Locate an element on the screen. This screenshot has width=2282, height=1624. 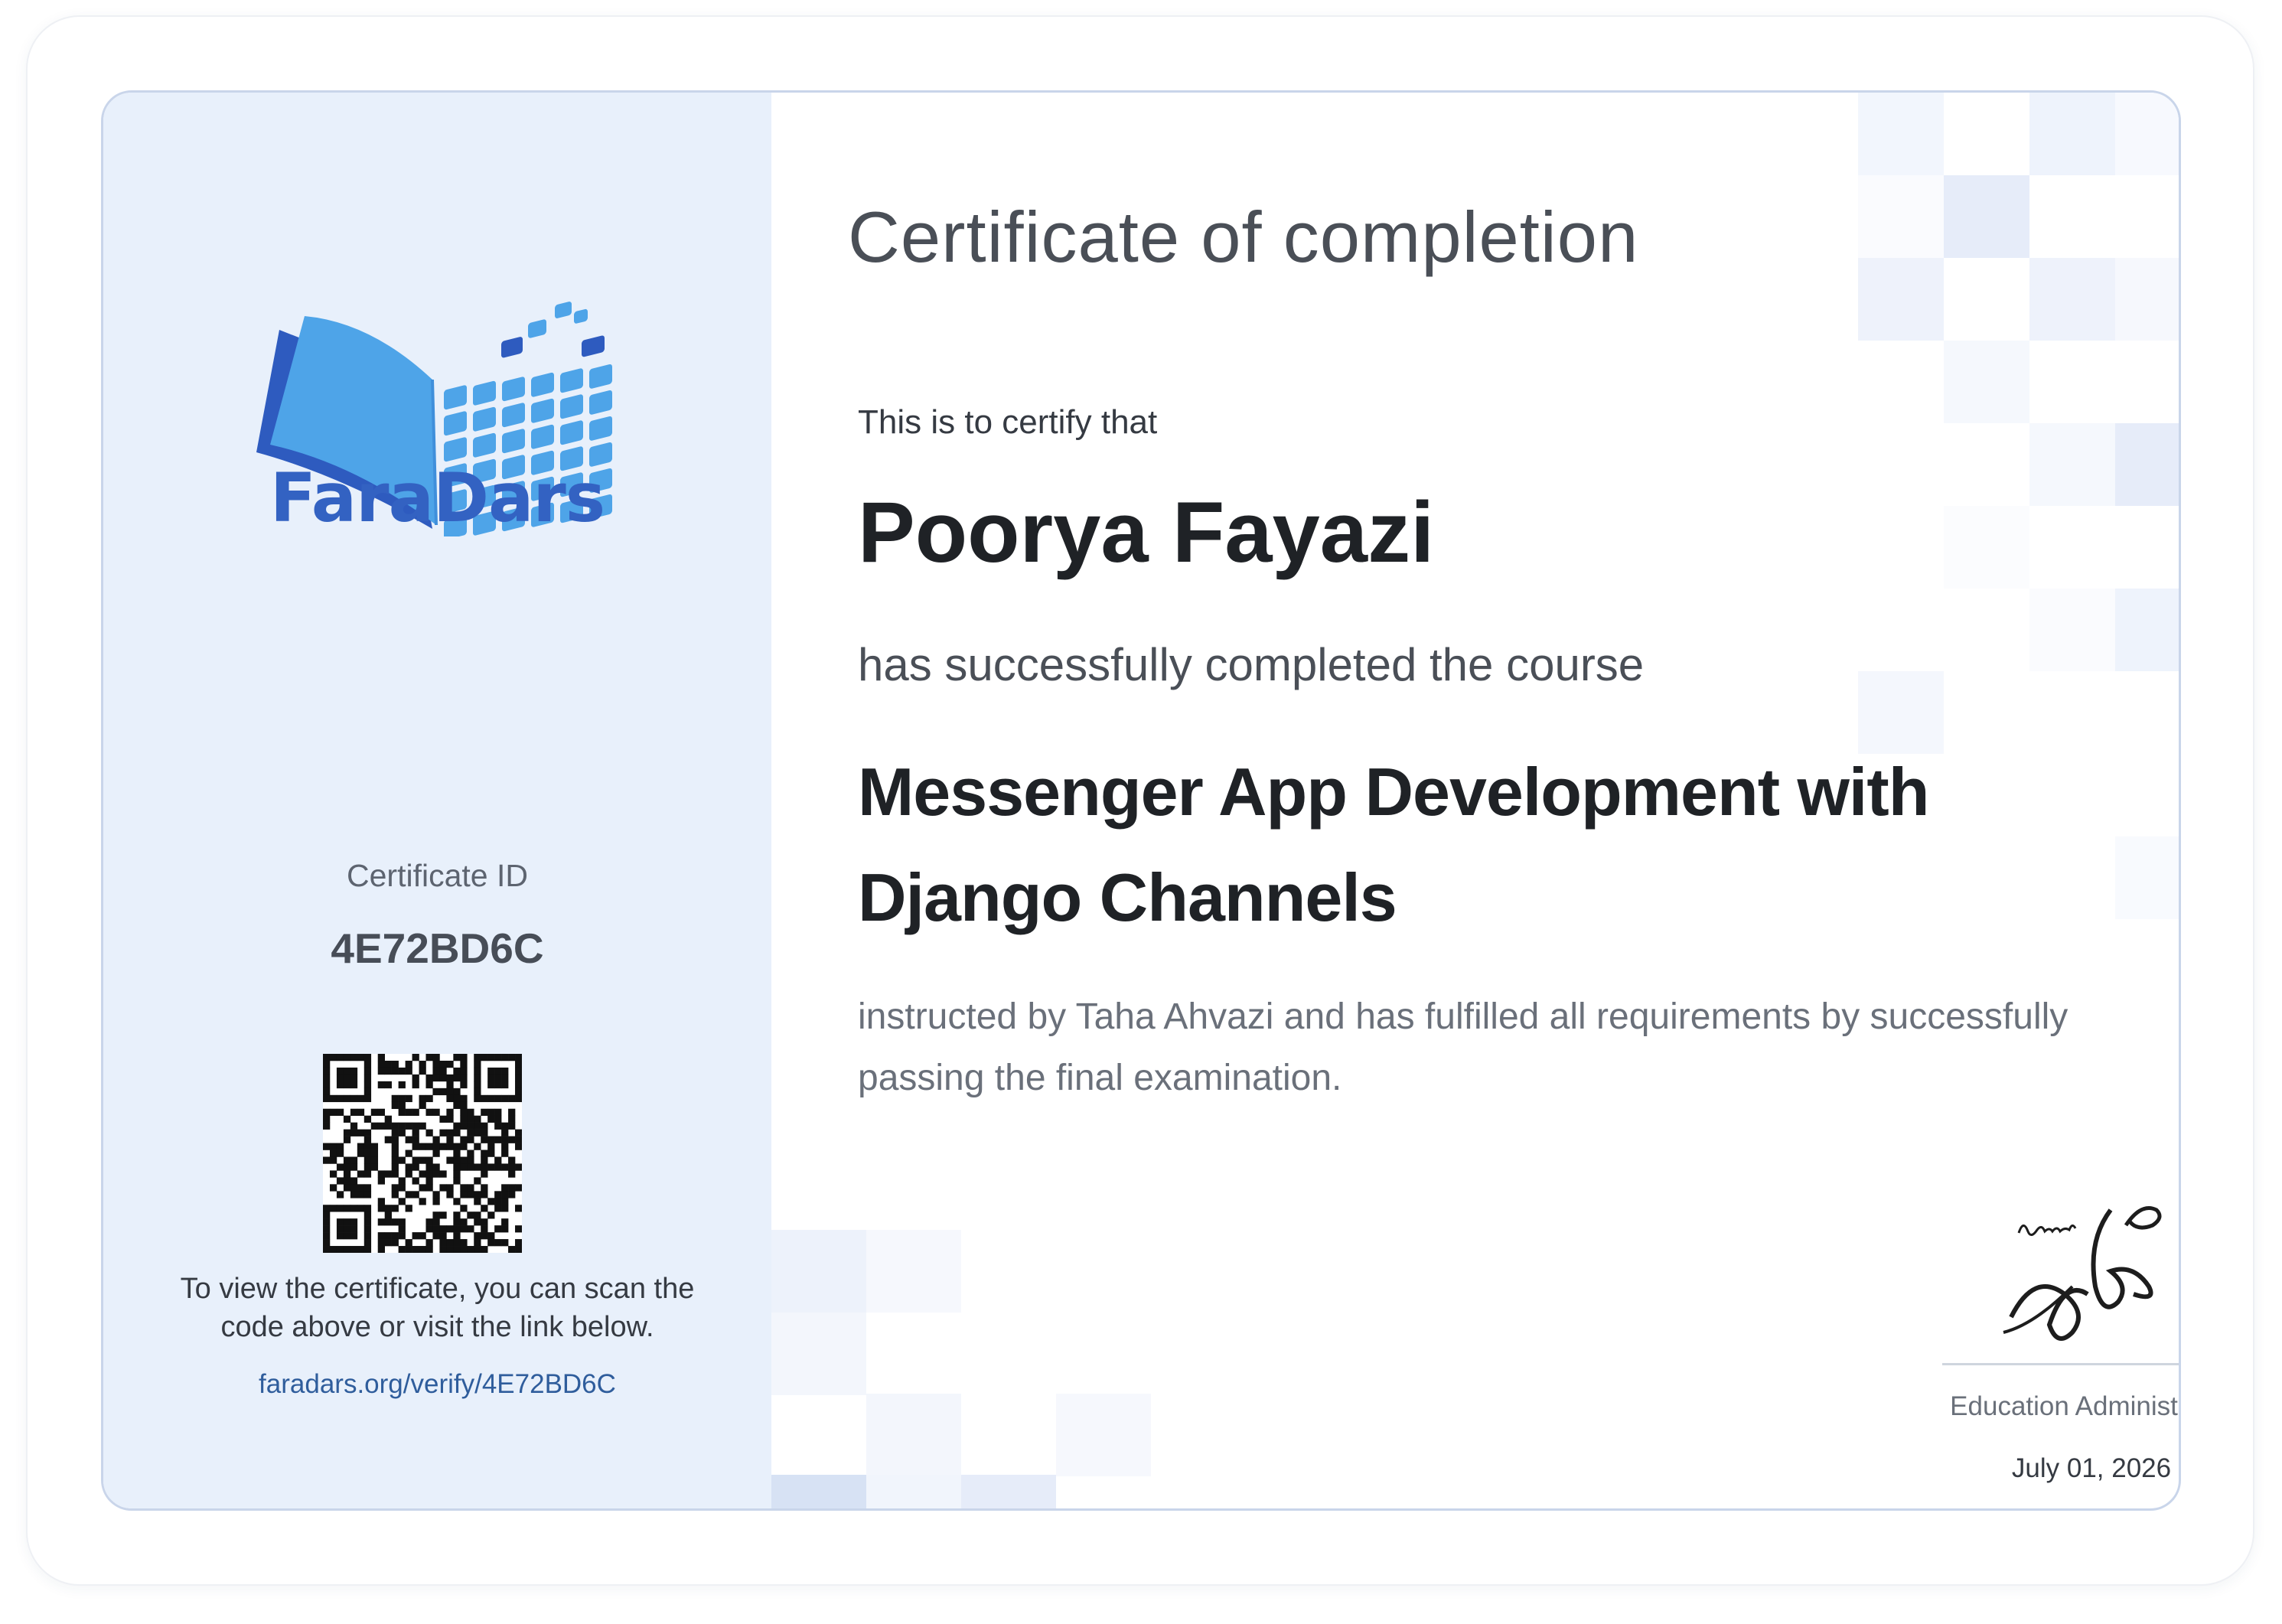
handwritten-signature-icon is located at coordinates (2082, 1273).